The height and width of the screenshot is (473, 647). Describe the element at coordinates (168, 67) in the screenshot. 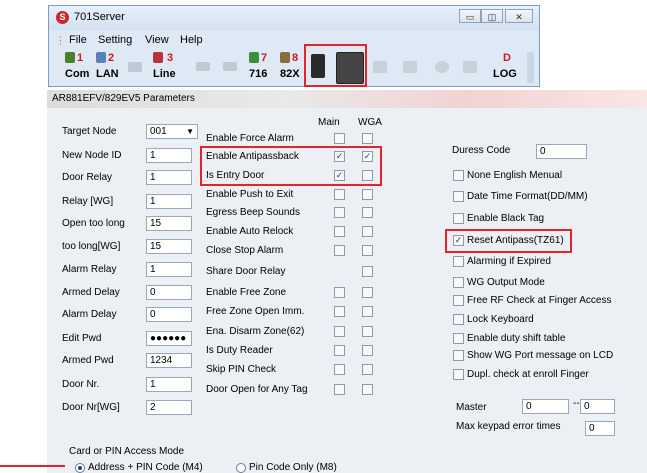

I see `line-button: 3 Line` at that location.